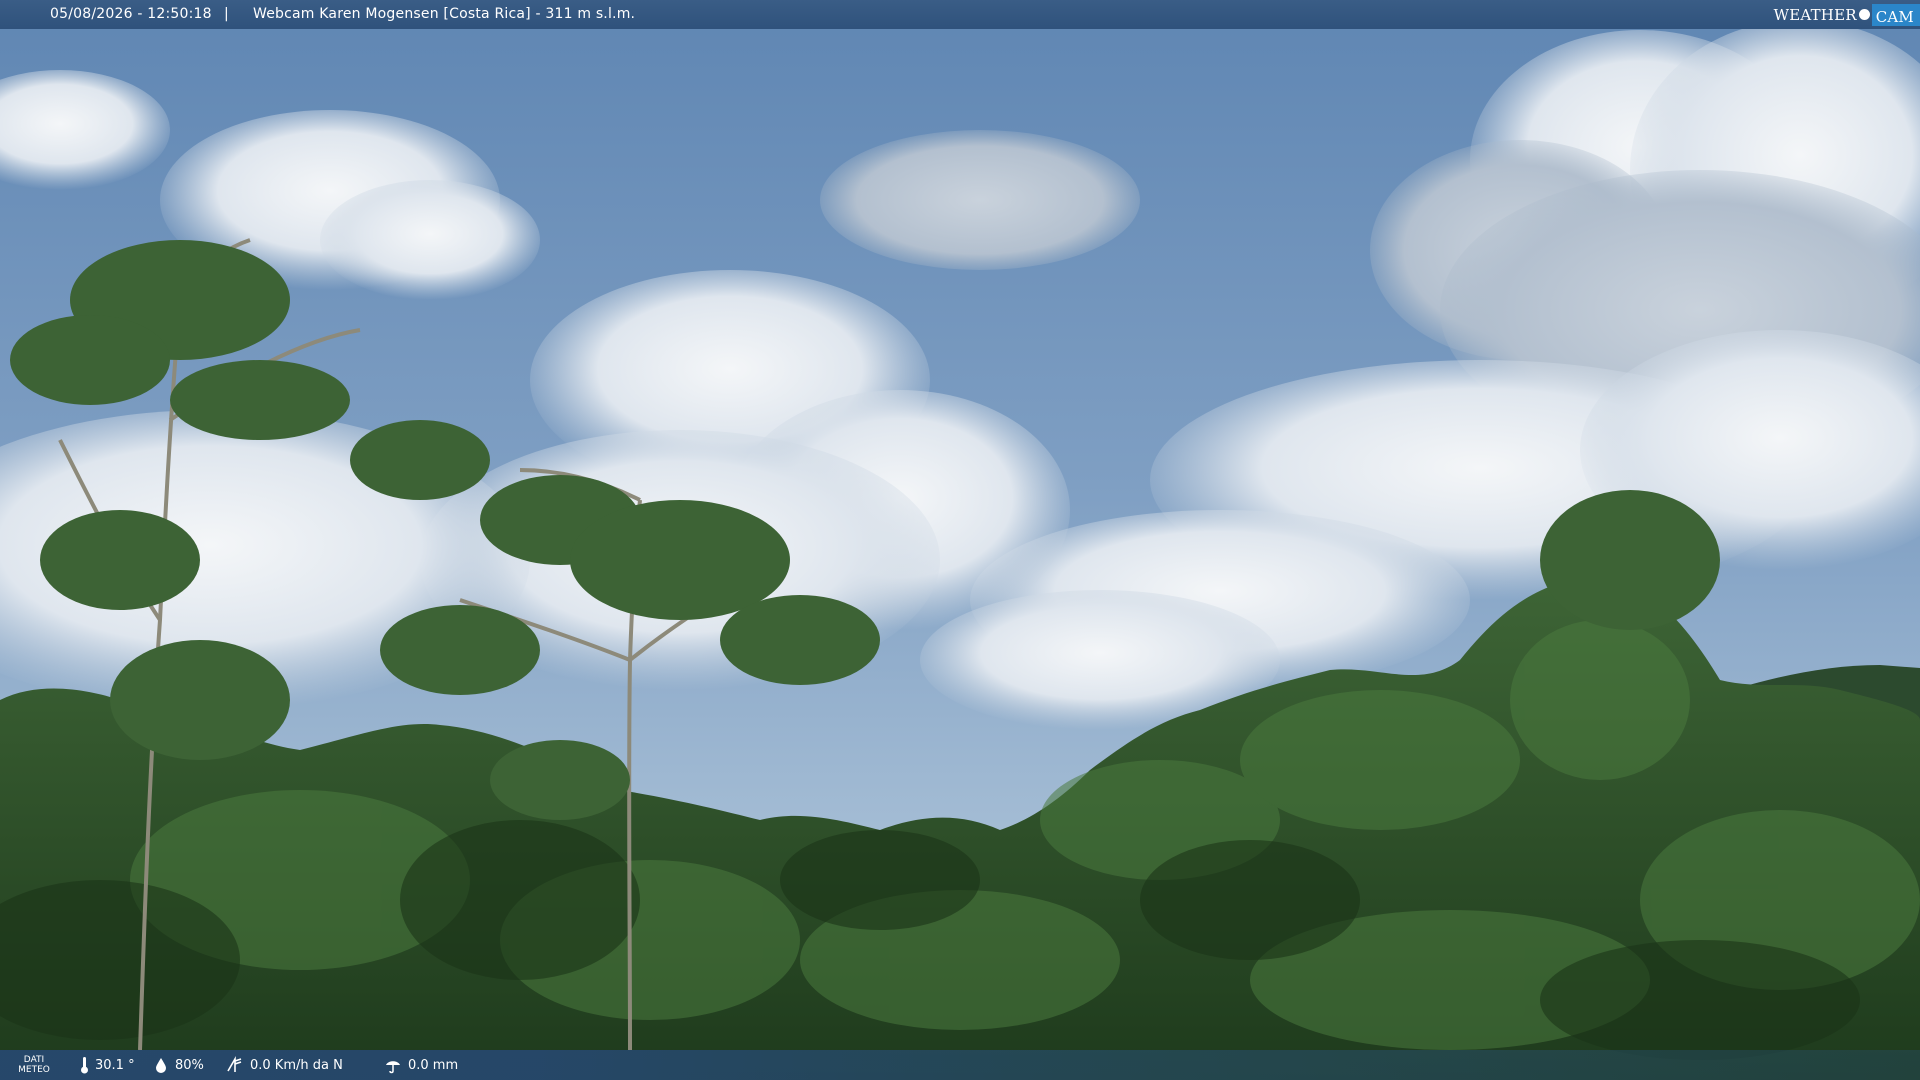 The height and width of the screenshot is (1080, 1920). I want to click on thermometer-icon, so click(84, 1065).